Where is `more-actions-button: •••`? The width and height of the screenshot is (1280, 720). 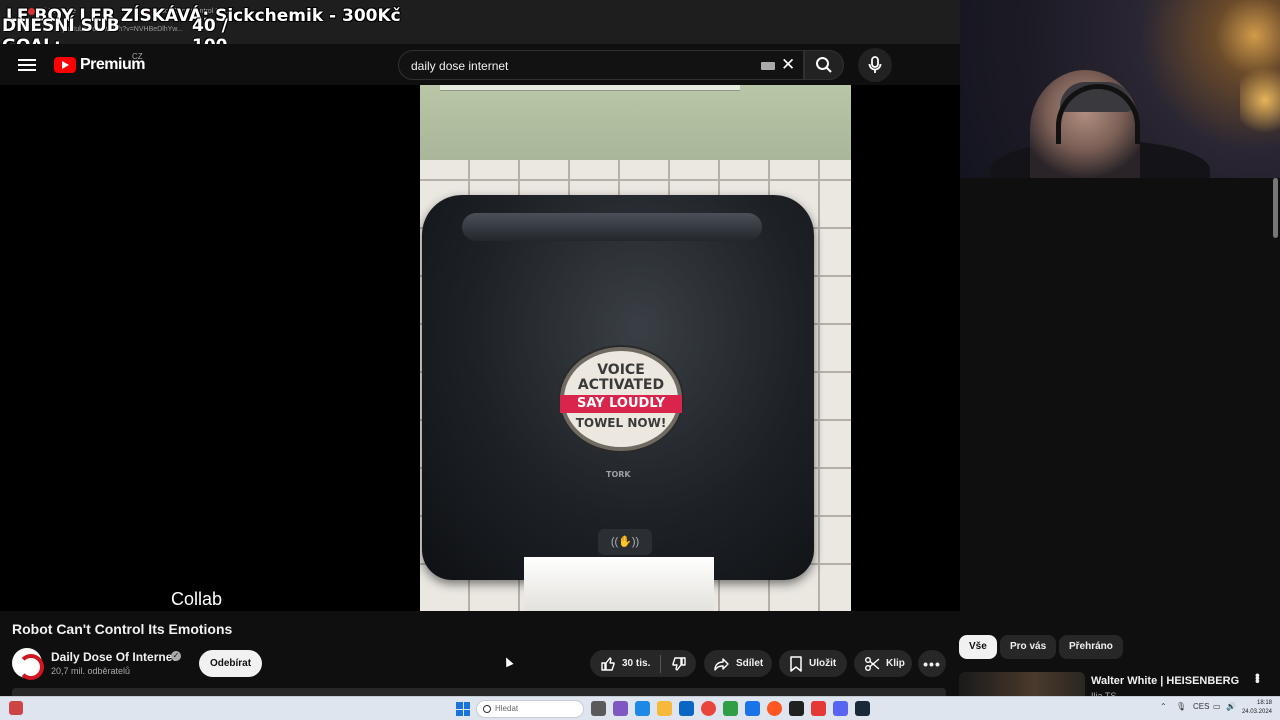 more-actions-button: ••• is located at coordinates (932, 663).